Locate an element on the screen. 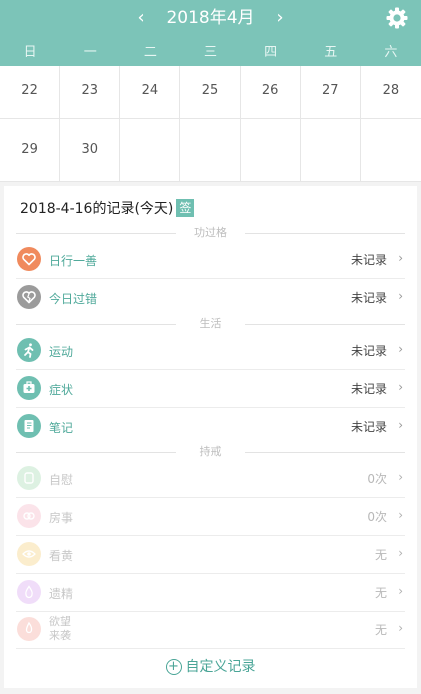 The height and width of the screenshot is (694, 421). record-label: 自慰 is located at coordinates (61, 480).